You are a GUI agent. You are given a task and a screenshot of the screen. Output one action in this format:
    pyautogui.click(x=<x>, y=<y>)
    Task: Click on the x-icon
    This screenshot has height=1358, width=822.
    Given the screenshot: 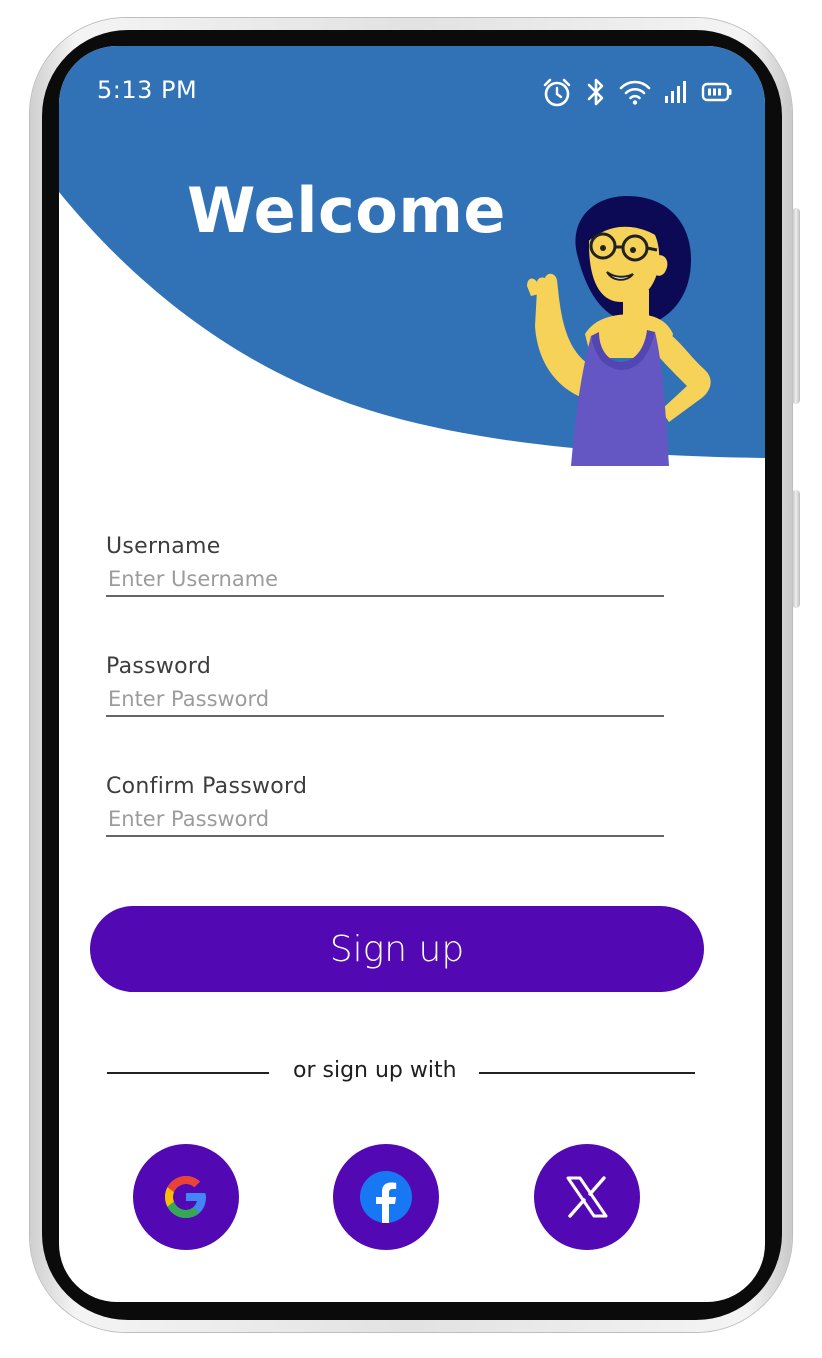 What is the action you would take?
    pyautogui.click(x=587, y=1197)
    